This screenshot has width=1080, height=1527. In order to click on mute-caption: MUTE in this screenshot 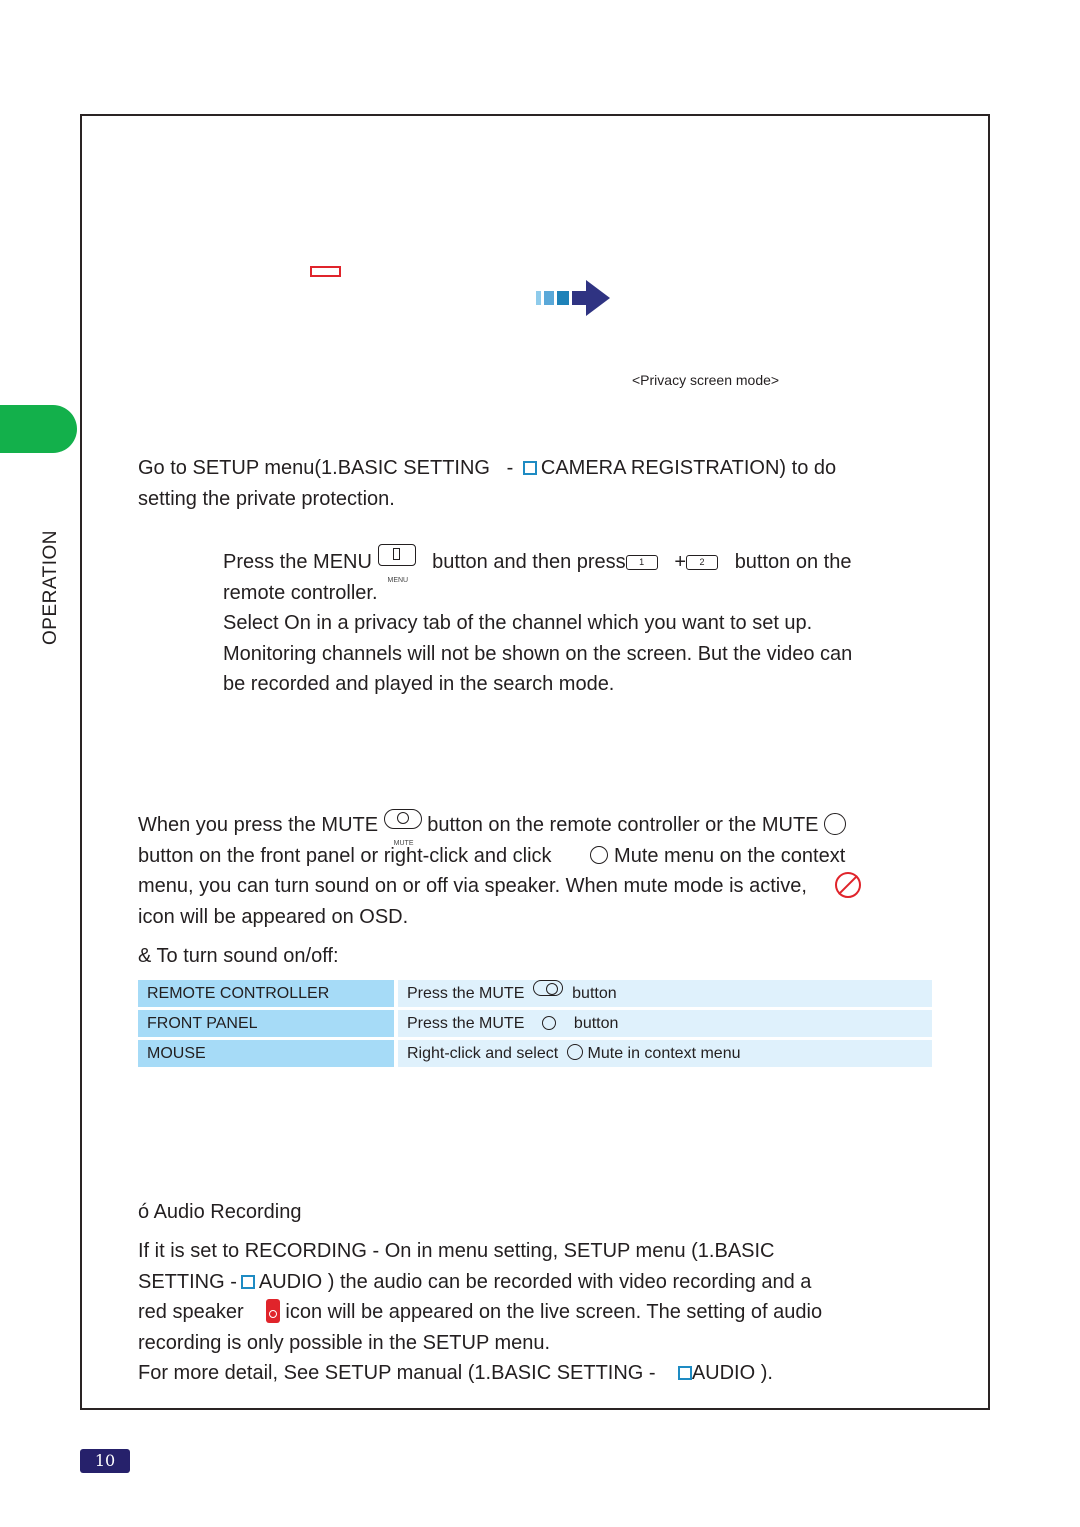, I will do `click(403, 843)`.